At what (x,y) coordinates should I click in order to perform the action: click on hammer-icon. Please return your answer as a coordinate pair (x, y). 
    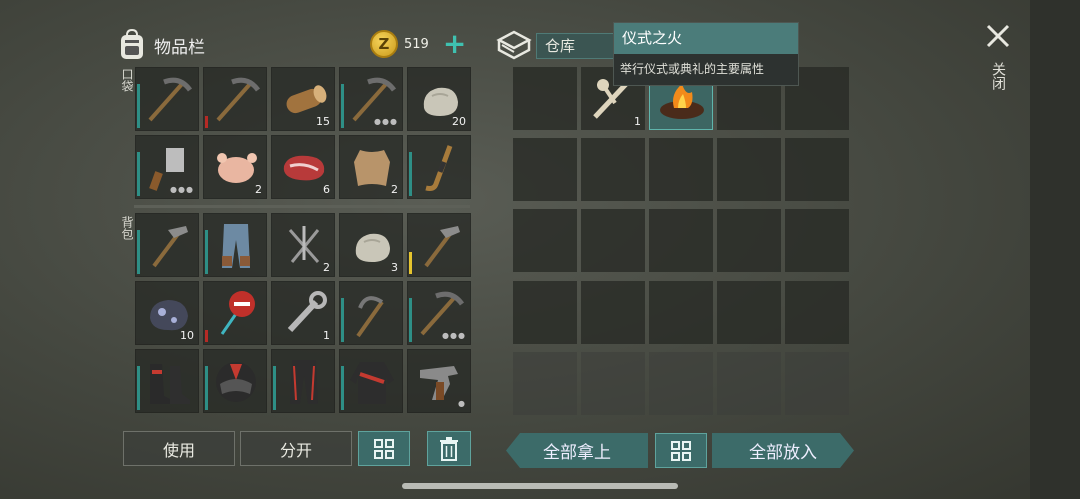
    Looking at the image, I should click on (170, 247).